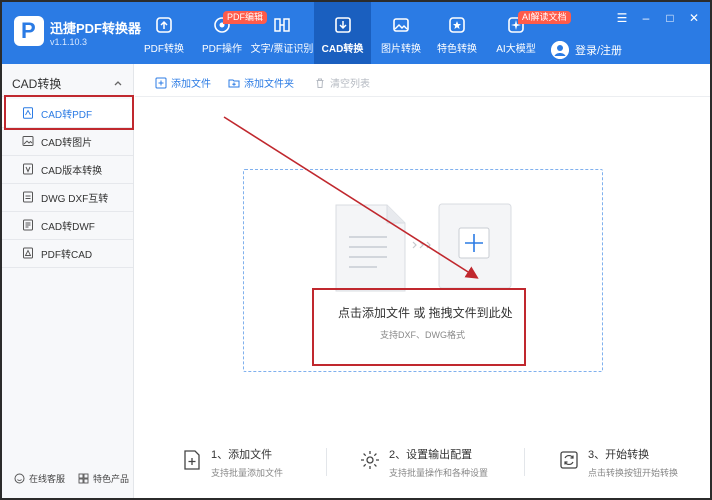 Image resolution: width=712 pixels, height=500 pixels. Describe the element at coordinates (72, 171) in the screenshot. I see `sidebar-item-label: CAD版本转换` at that location.